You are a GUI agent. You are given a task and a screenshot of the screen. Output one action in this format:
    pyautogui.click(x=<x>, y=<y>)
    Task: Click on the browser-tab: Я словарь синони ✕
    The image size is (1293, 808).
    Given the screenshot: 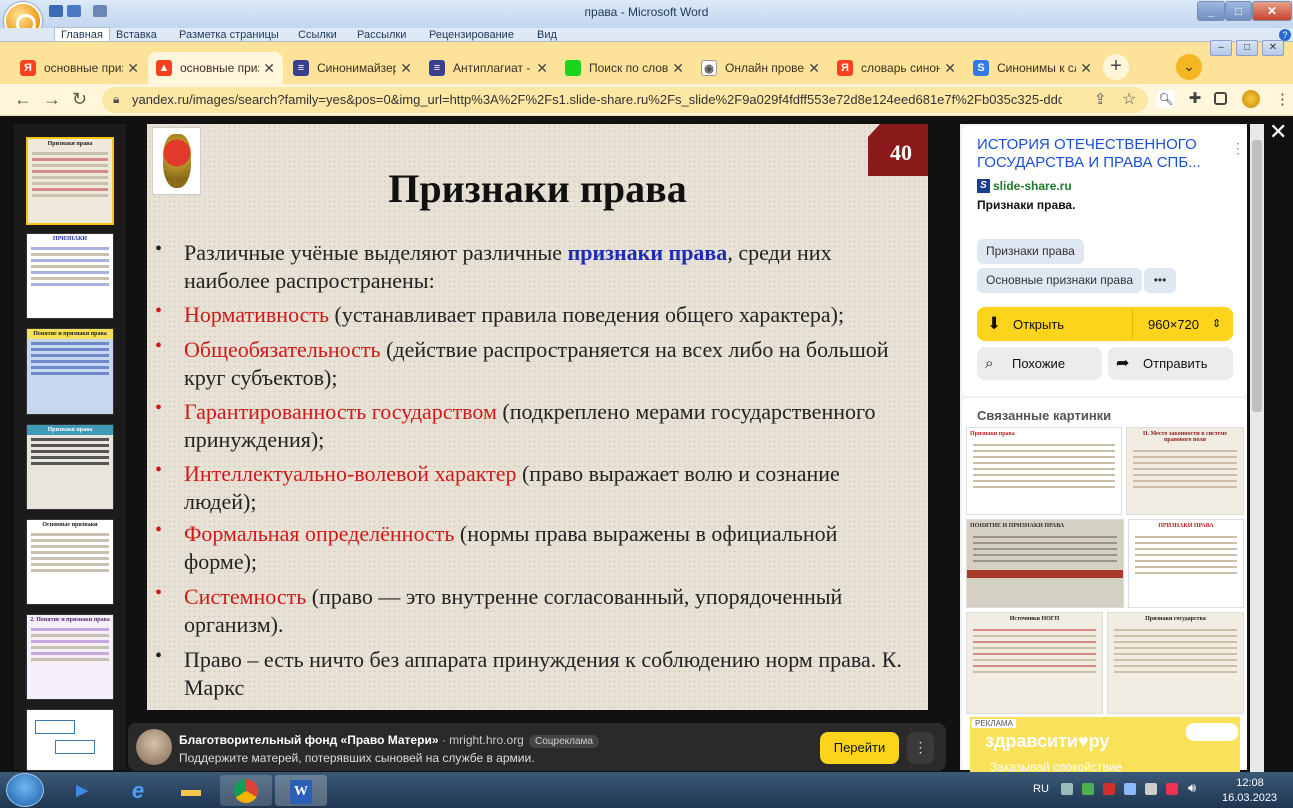 What is the action you would take?
    pyautogui.click(x=896, y=68)
    